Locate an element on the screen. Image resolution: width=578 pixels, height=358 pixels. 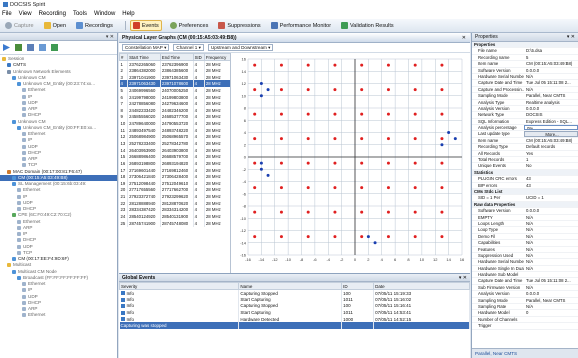
property-key: Hardware Model is located at coordinates (494, 313).